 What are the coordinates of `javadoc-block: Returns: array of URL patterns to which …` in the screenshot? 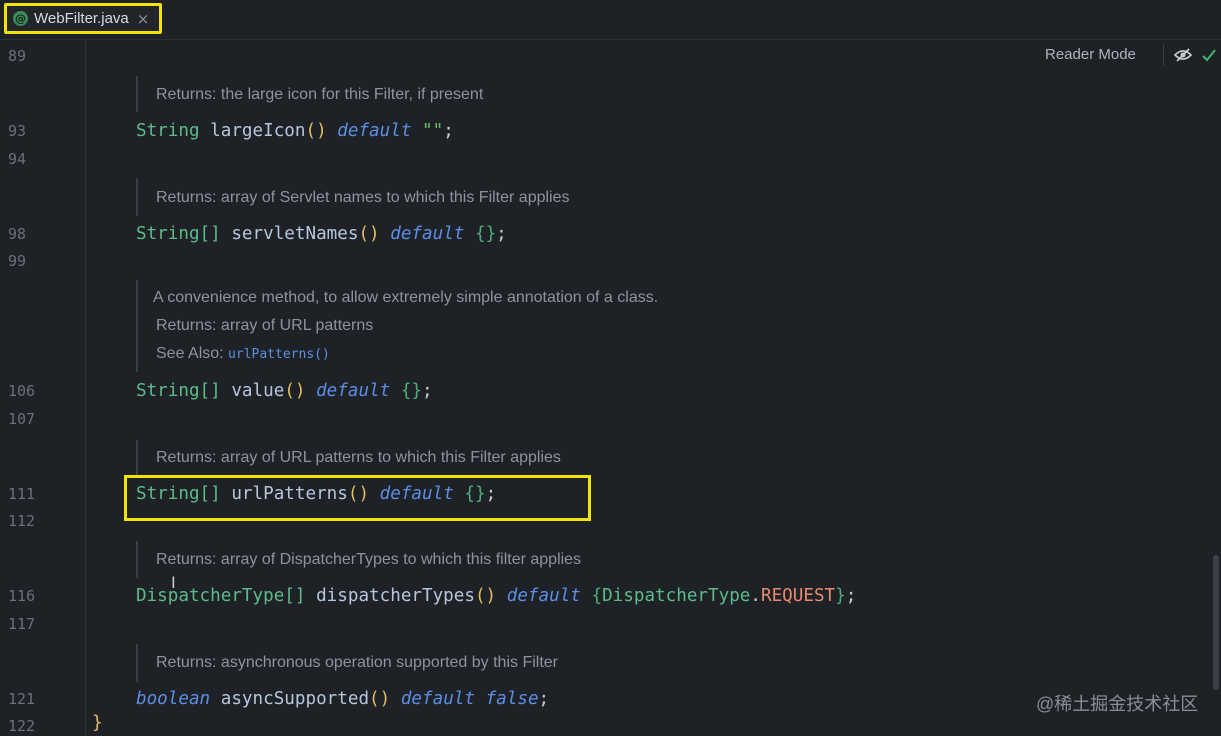 It's located at (348, 458).